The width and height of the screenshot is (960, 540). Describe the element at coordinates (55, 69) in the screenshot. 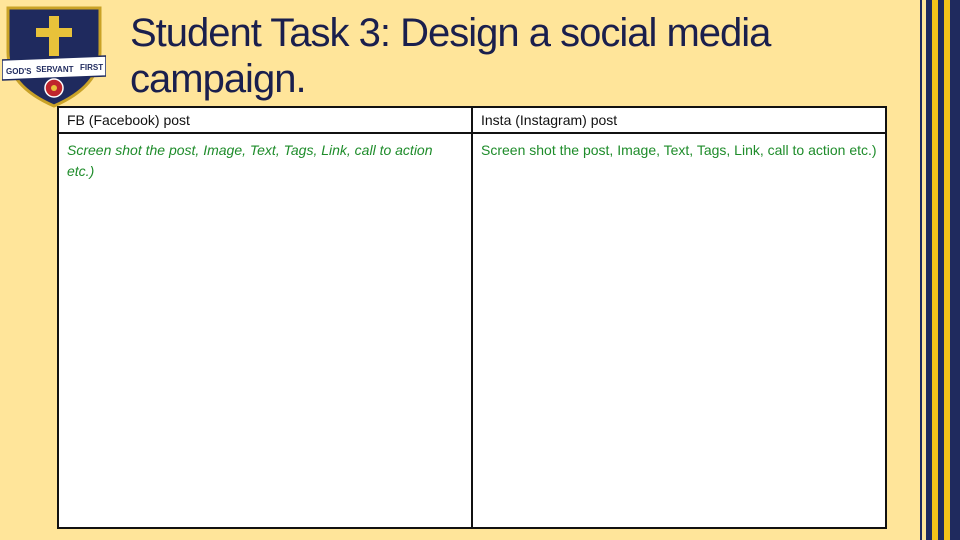

I see `svg-text: SERVANT` at that location.